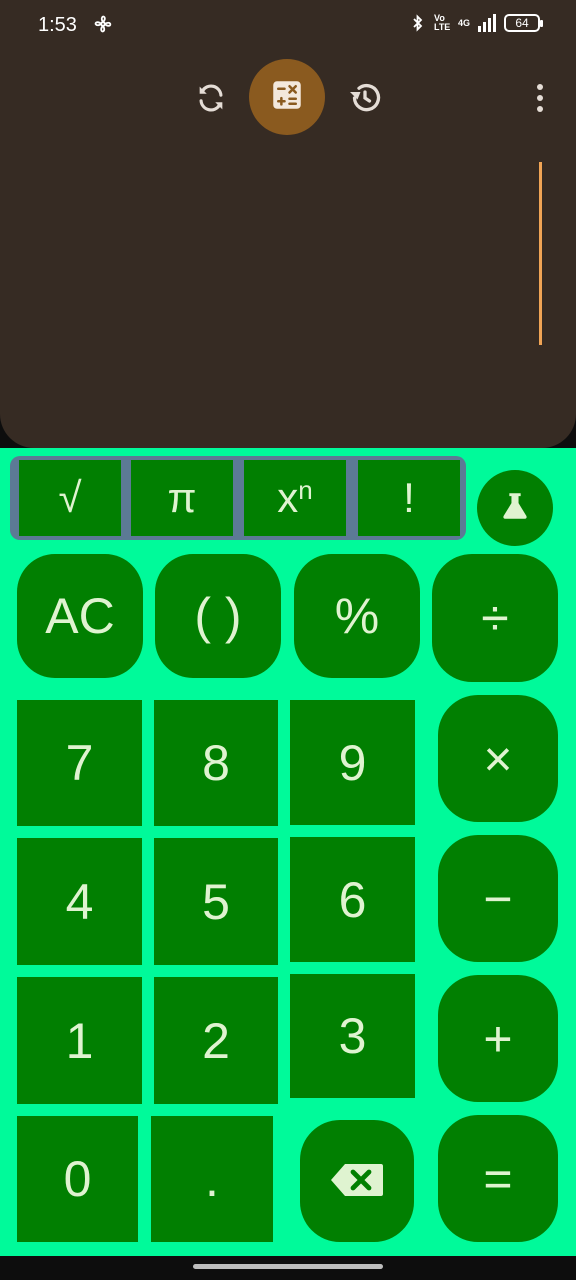  Describe the element at coordinates (365, 98) in the screenshot. I see `history-icon` at that location.